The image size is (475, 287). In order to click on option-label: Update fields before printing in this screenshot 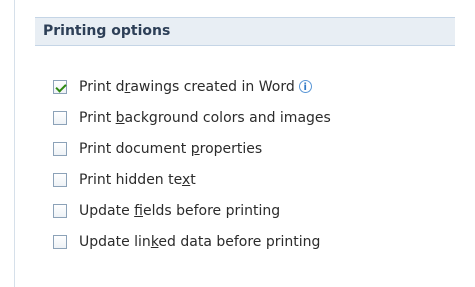, I will do `click(179, 211)`.